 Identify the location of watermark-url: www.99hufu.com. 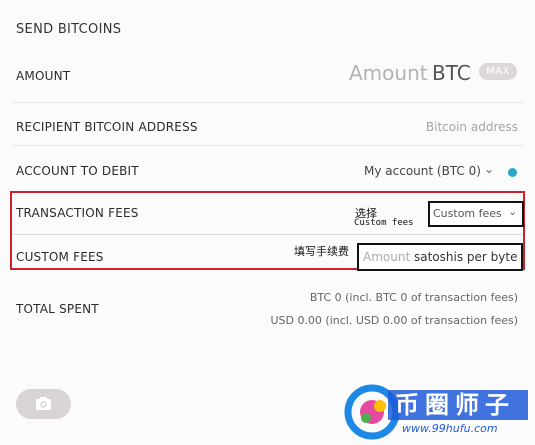
(450, 428).